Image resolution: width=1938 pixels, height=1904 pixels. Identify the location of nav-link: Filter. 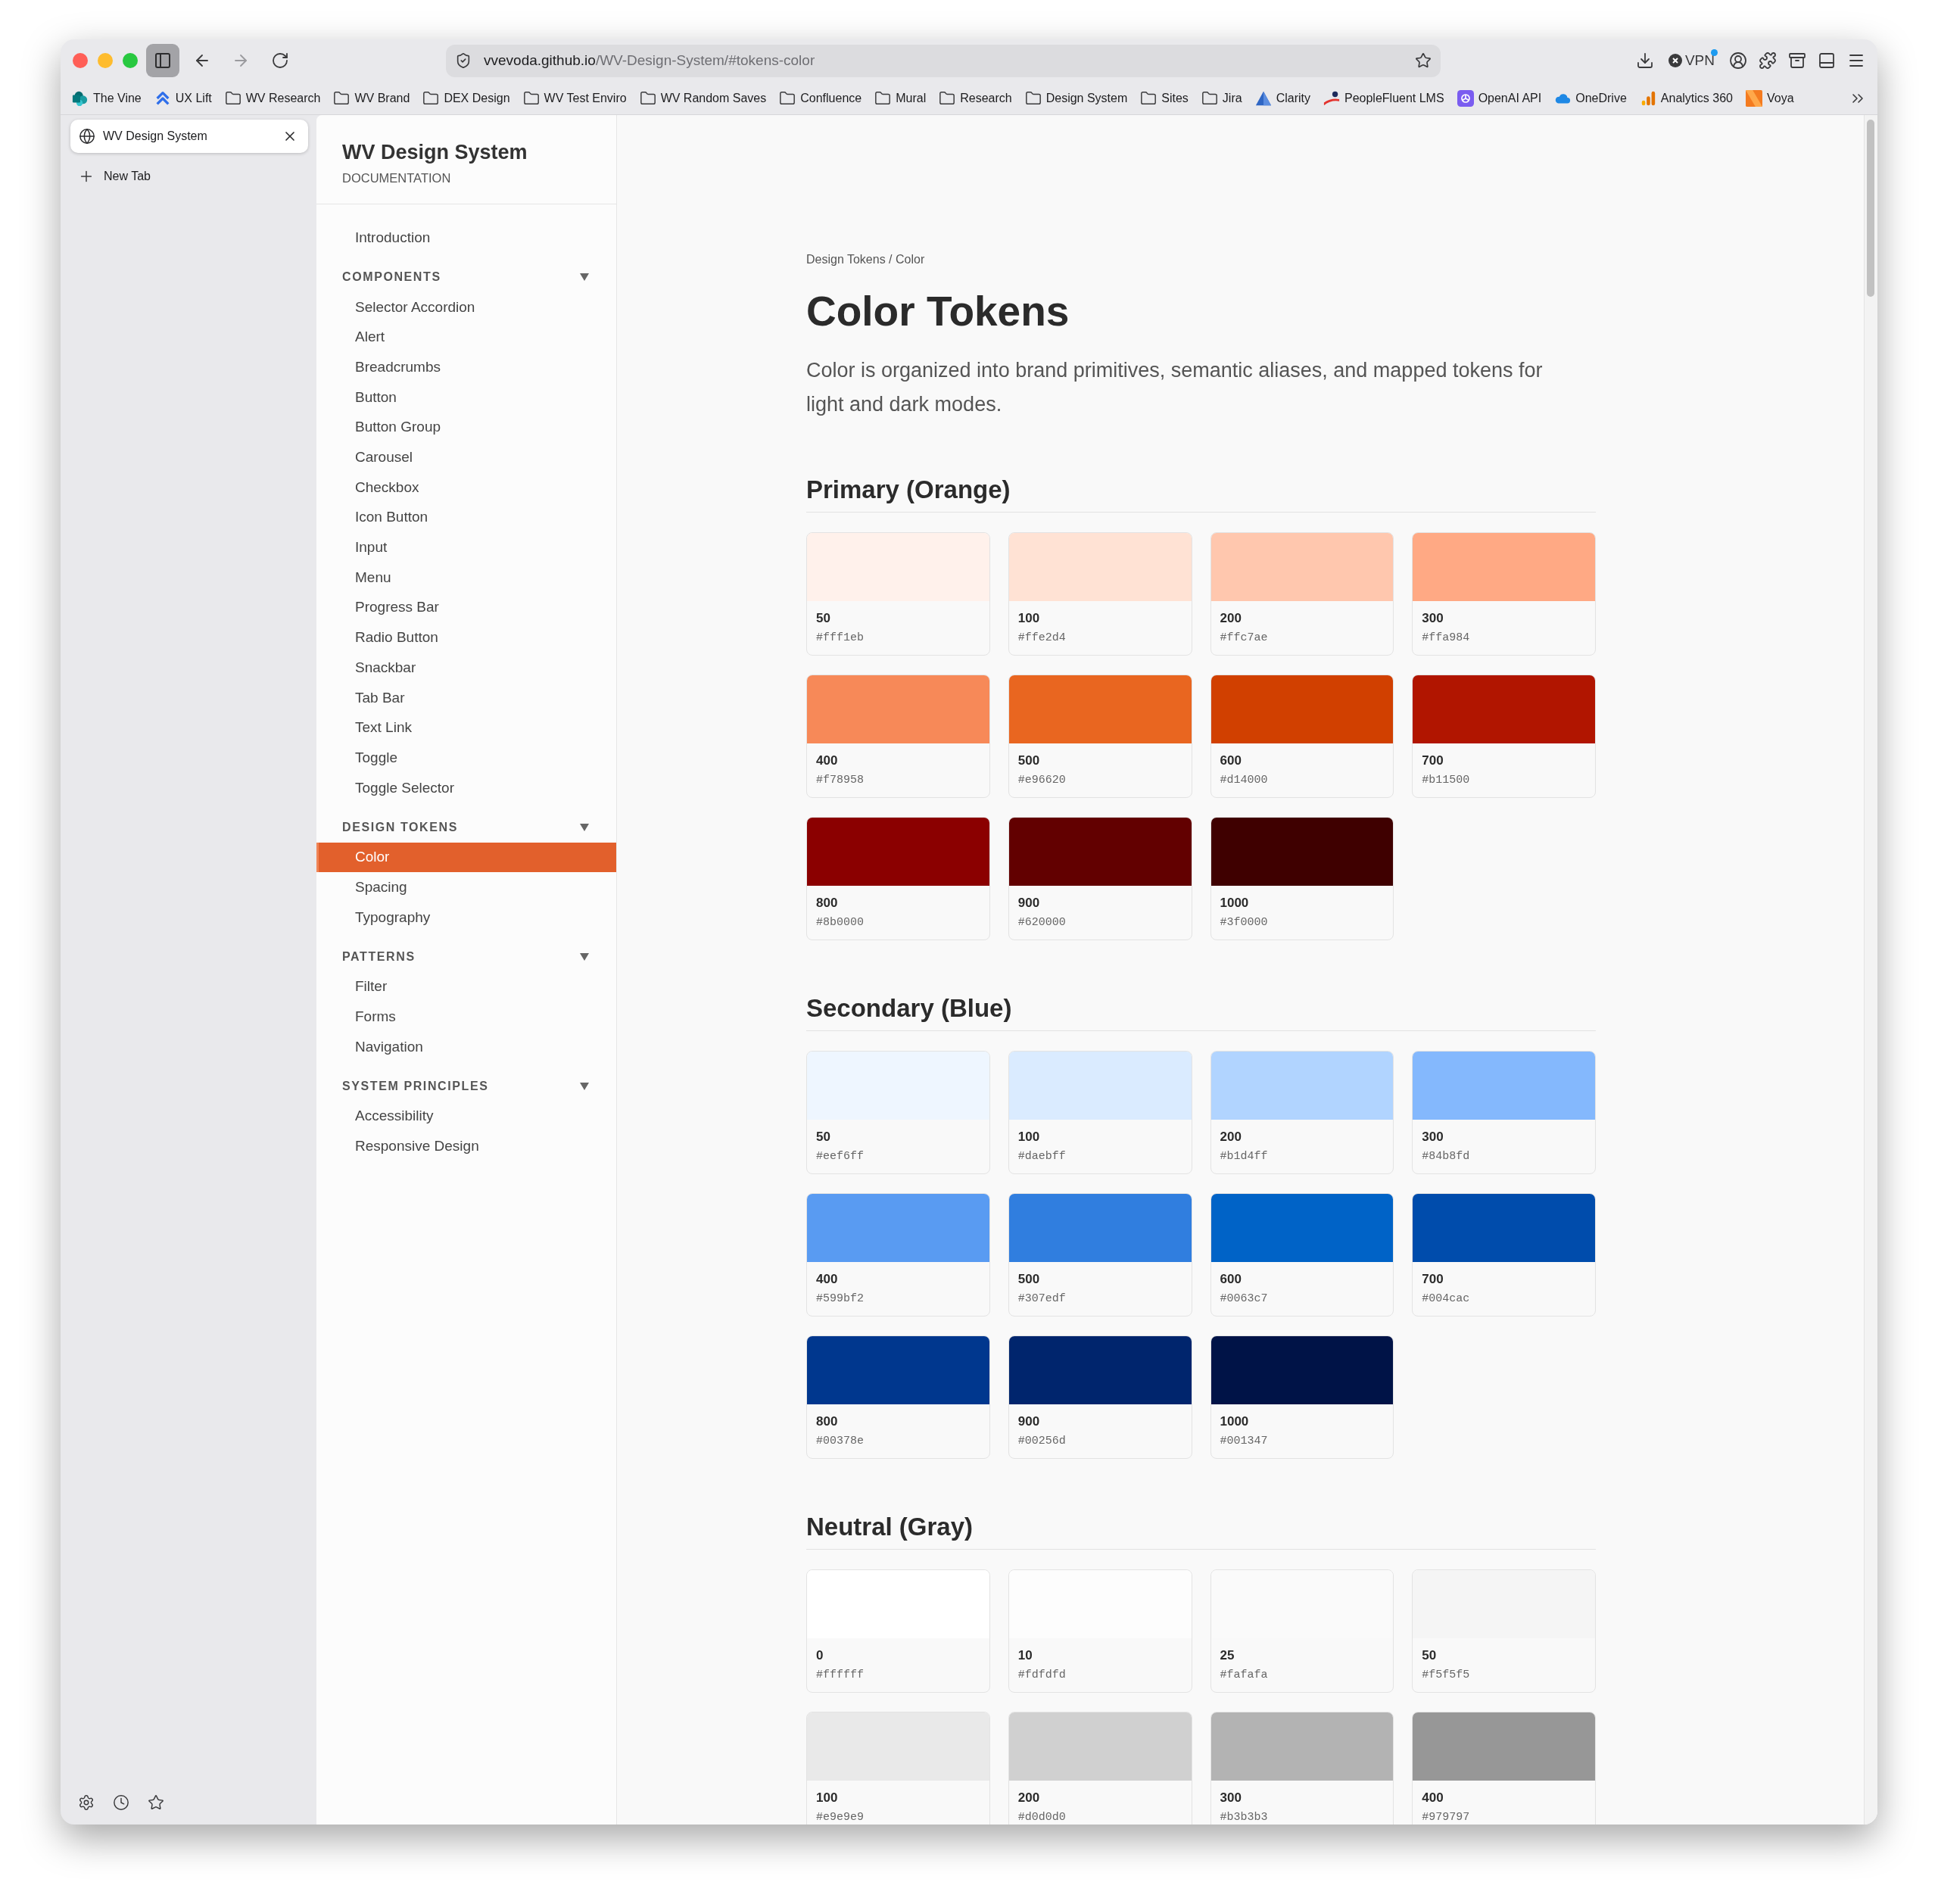
(466, 986).